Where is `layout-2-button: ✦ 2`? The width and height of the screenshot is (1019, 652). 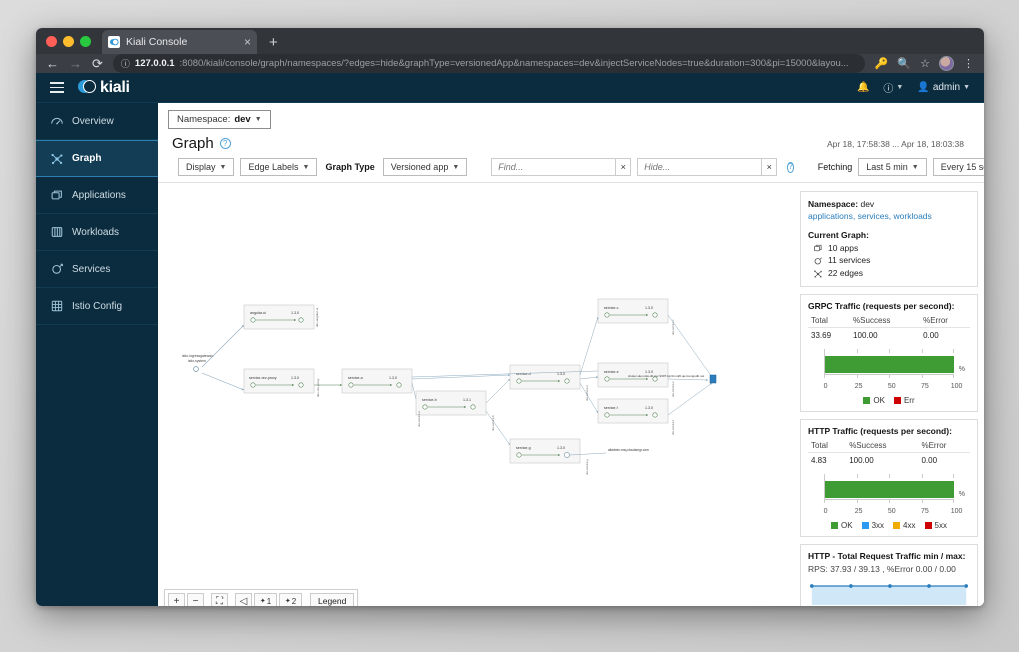
layout-2-button: ✦ 2 is located at coordinates (290, 599).